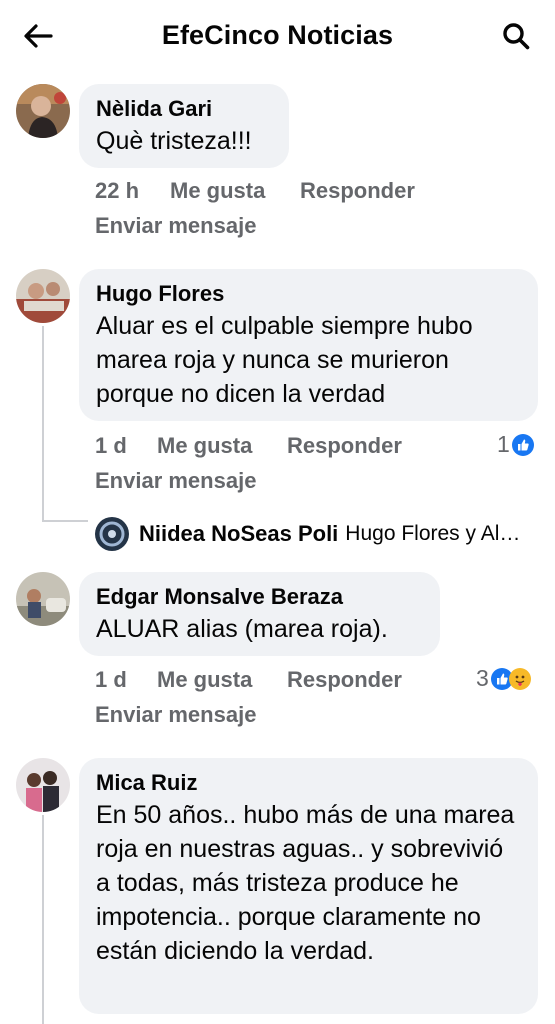 Image resolution: width=555 pixels, height=1024 pixels. Describe the element at coordinates (482, 678) in the screenshot. I see `reaction-count-label: 3` at that location.